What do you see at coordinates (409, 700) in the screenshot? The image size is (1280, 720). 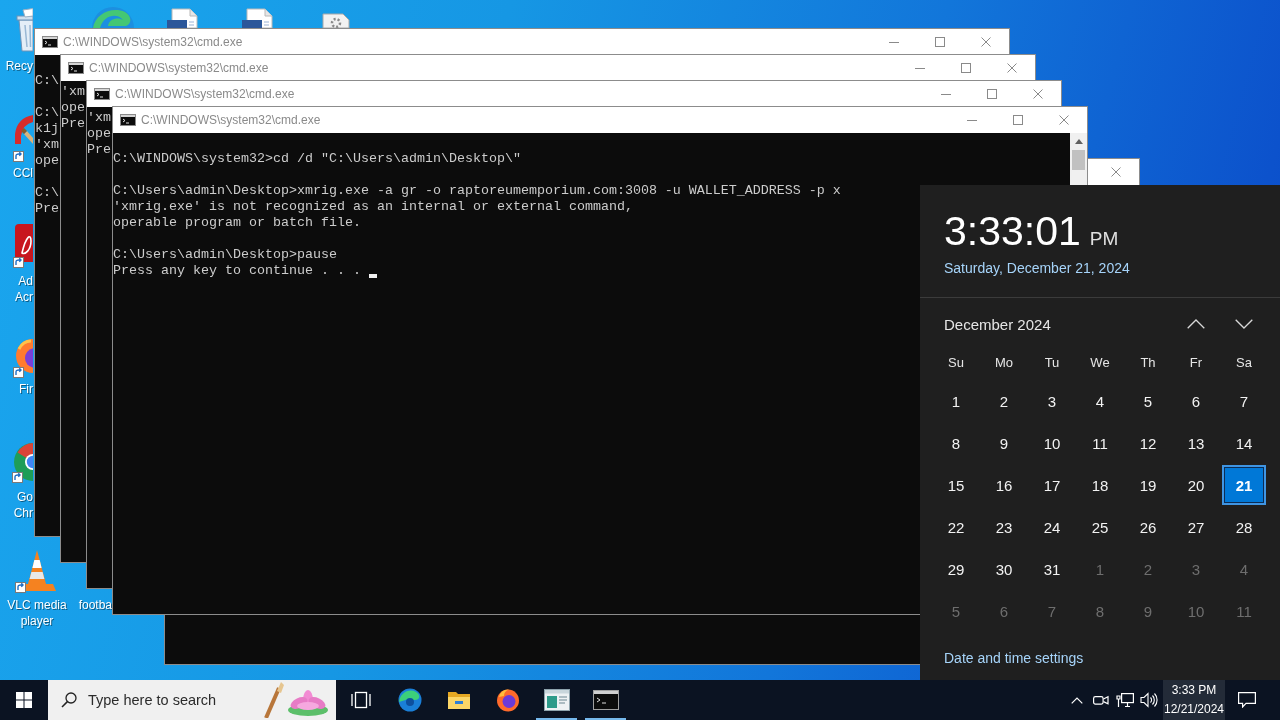 I see `swirl-logo-icon` at bounding box center [409, 700].